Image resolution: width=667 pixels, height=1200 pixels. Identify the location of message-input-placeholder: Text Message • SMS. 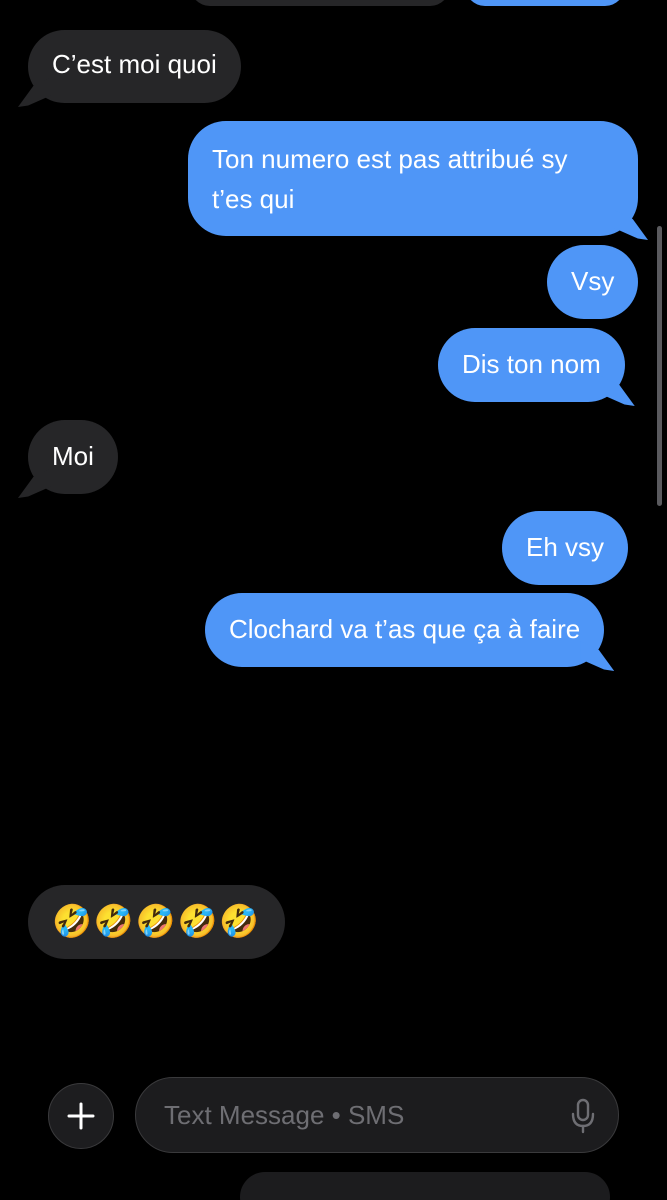
(284, 1115).